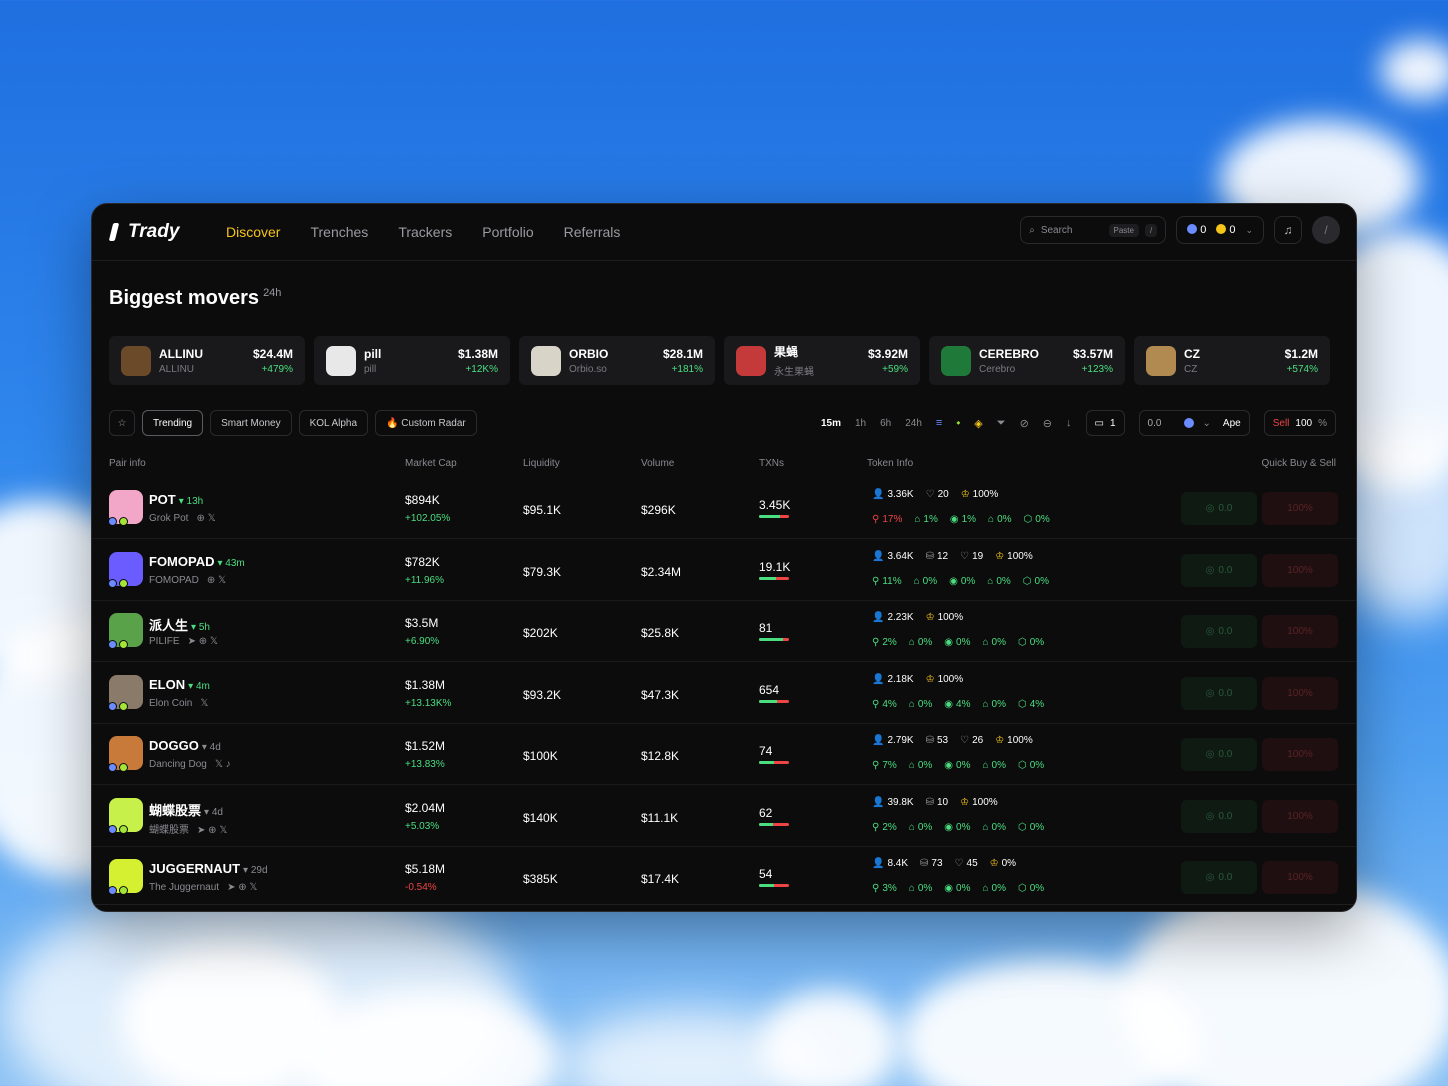 The image size is (1448, 1086). Describe the element at coordinates (893, 494) in the screenshot. I see `holders-stat: 👤 3.36K` at that location.